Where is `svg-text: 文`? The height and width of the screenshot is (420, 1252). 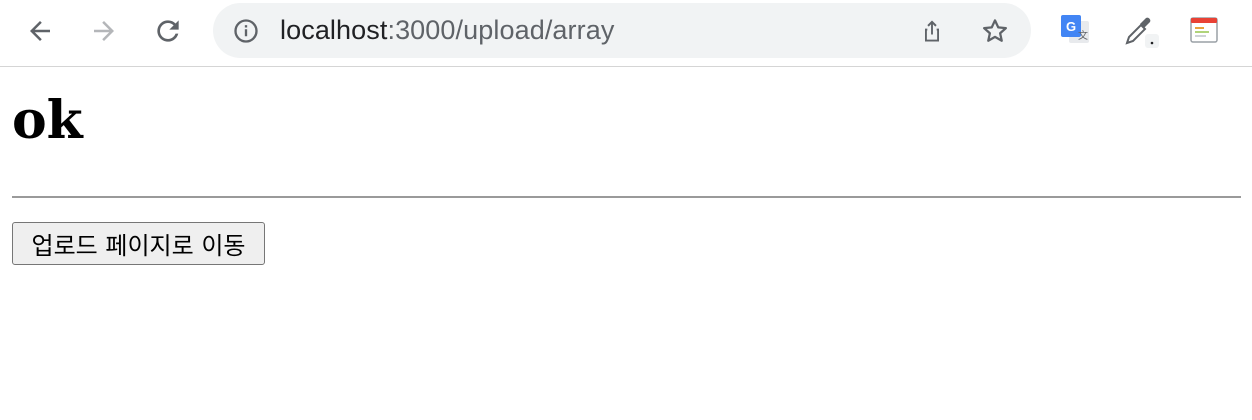 svg-text: 文 is located at coordinates (1083, 35).